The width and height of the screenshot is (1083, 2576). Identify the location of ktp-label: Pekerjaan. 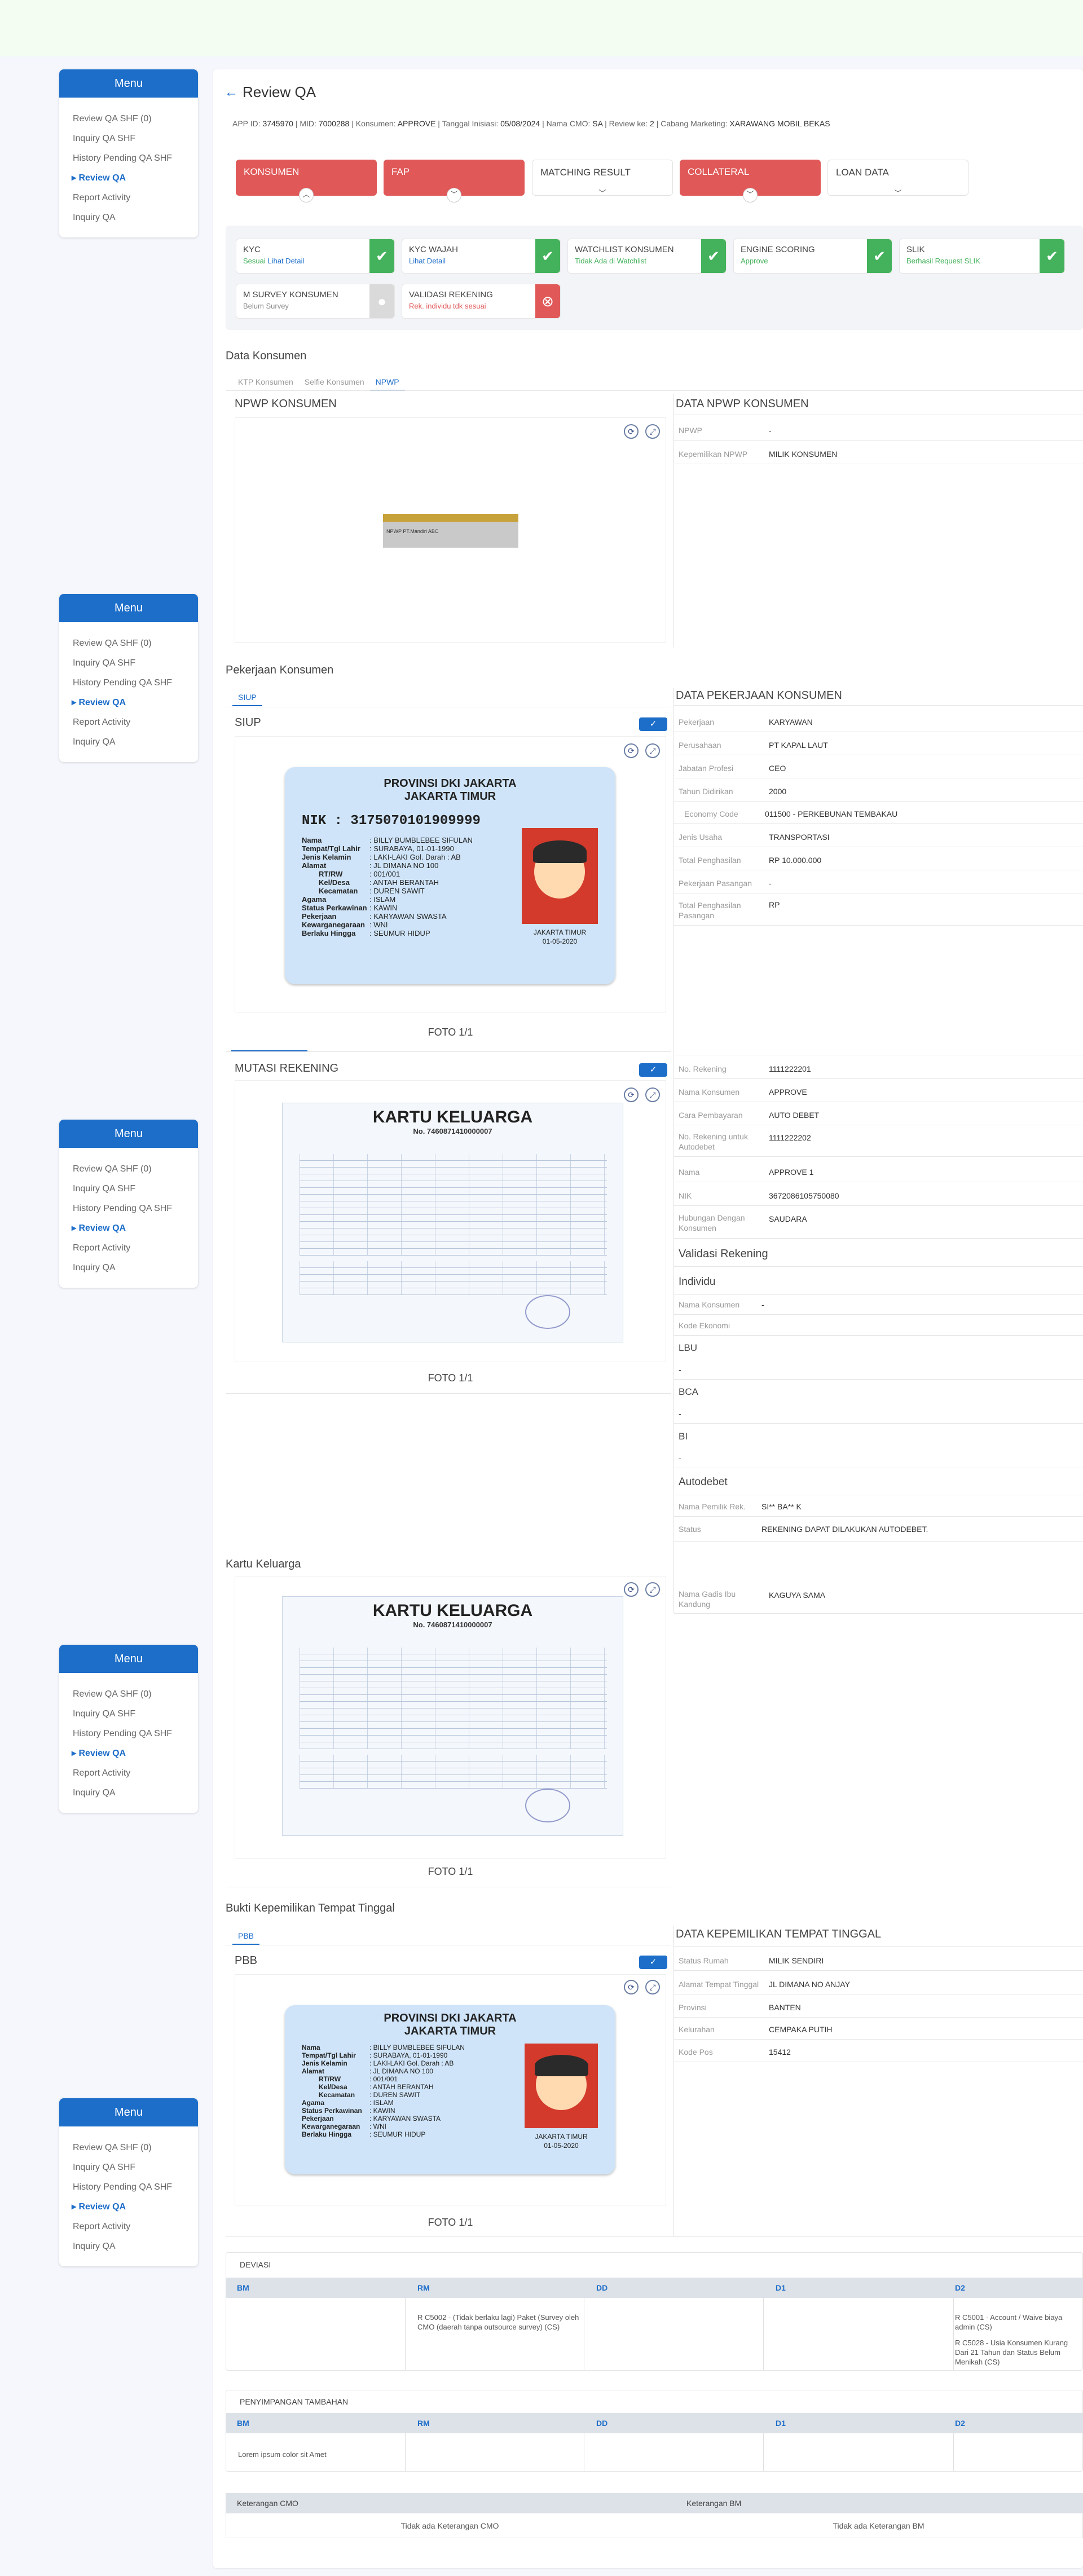
(319, 916).